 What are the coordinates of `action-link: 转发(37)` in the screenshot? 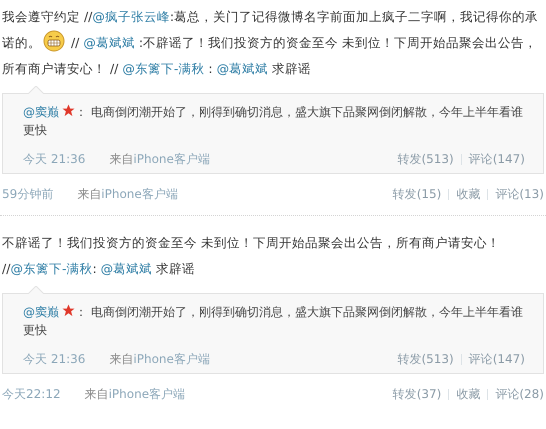 It's located at (417, 394).